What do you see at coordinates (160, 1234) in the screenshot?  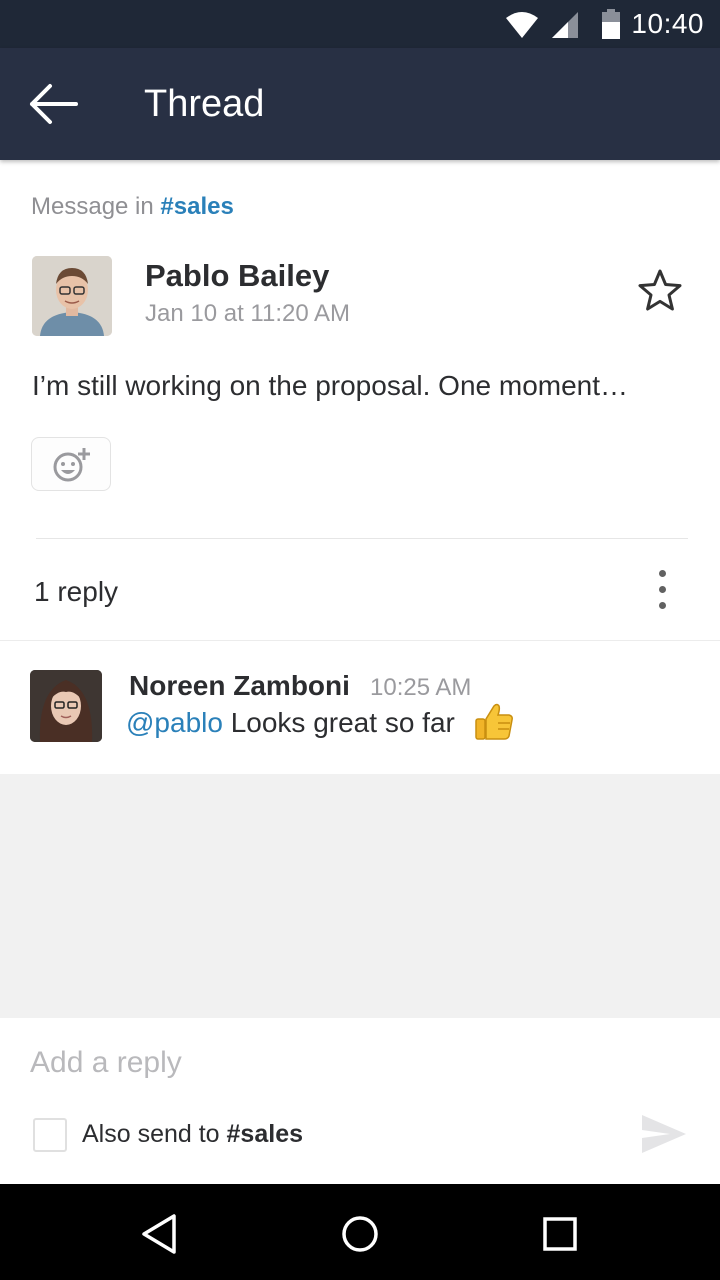 I see `back-triangle-icon` at bounding box center [160, 1234].